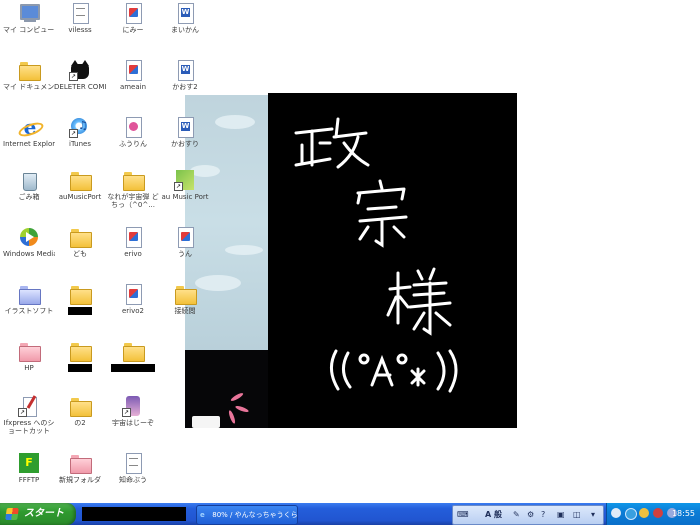 This screenshot has height=525, width=700. I want to click on icon-label: erivo, so click(133, 254).